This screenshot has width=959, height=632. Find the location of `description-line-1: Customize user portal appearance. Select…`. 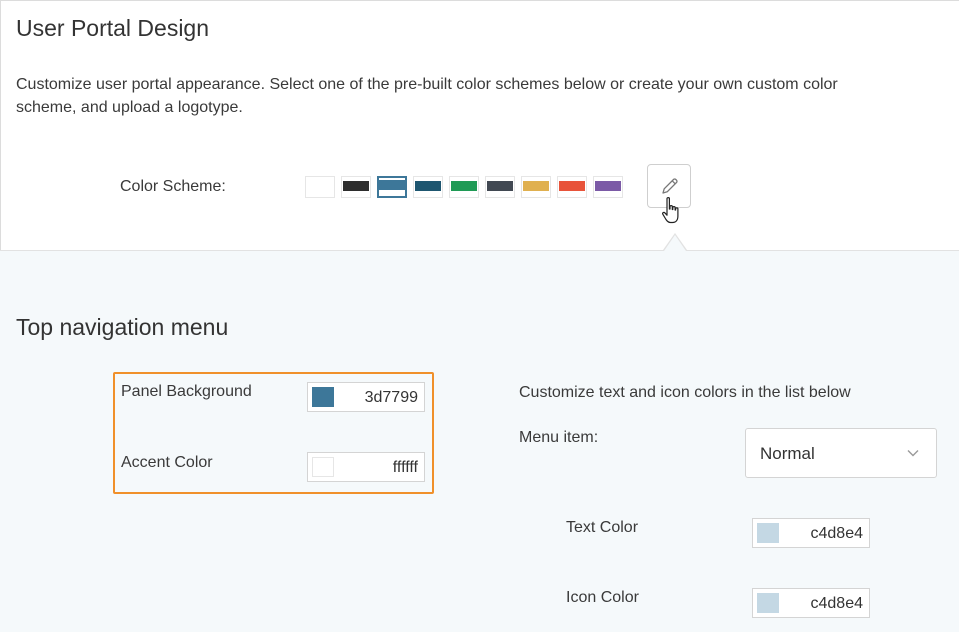

description-line-1: Customize user portal appearance. Select… is located at coordinates (427, 84).